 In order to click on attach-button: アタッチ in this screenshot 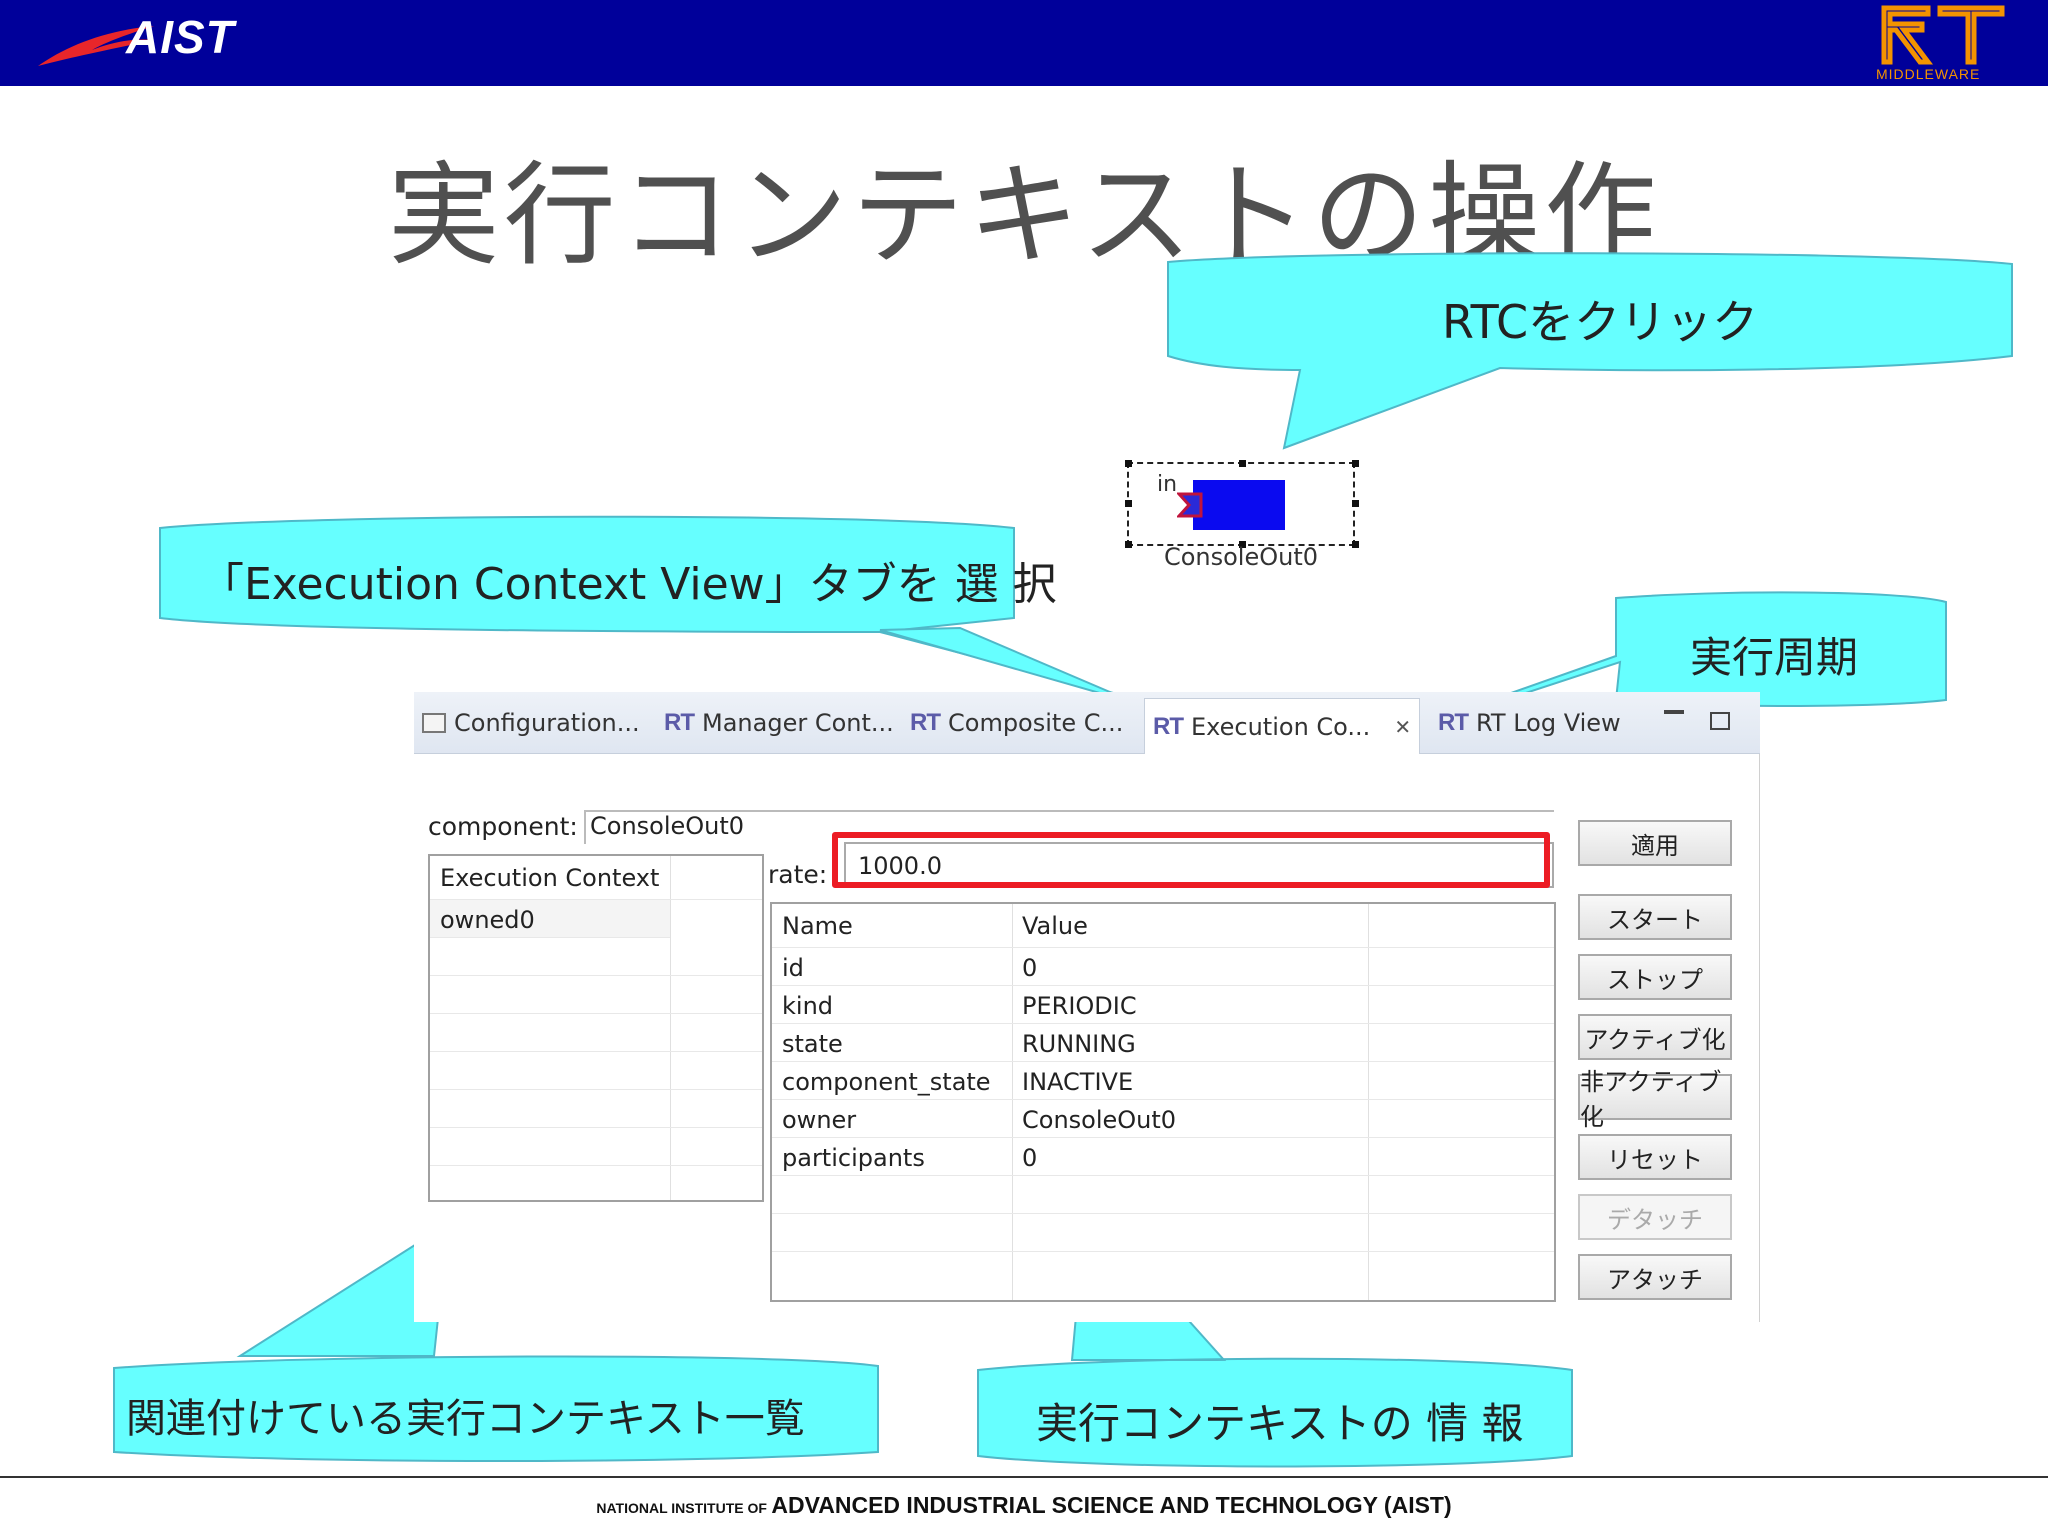, I will do `click(1655, 1277)`.